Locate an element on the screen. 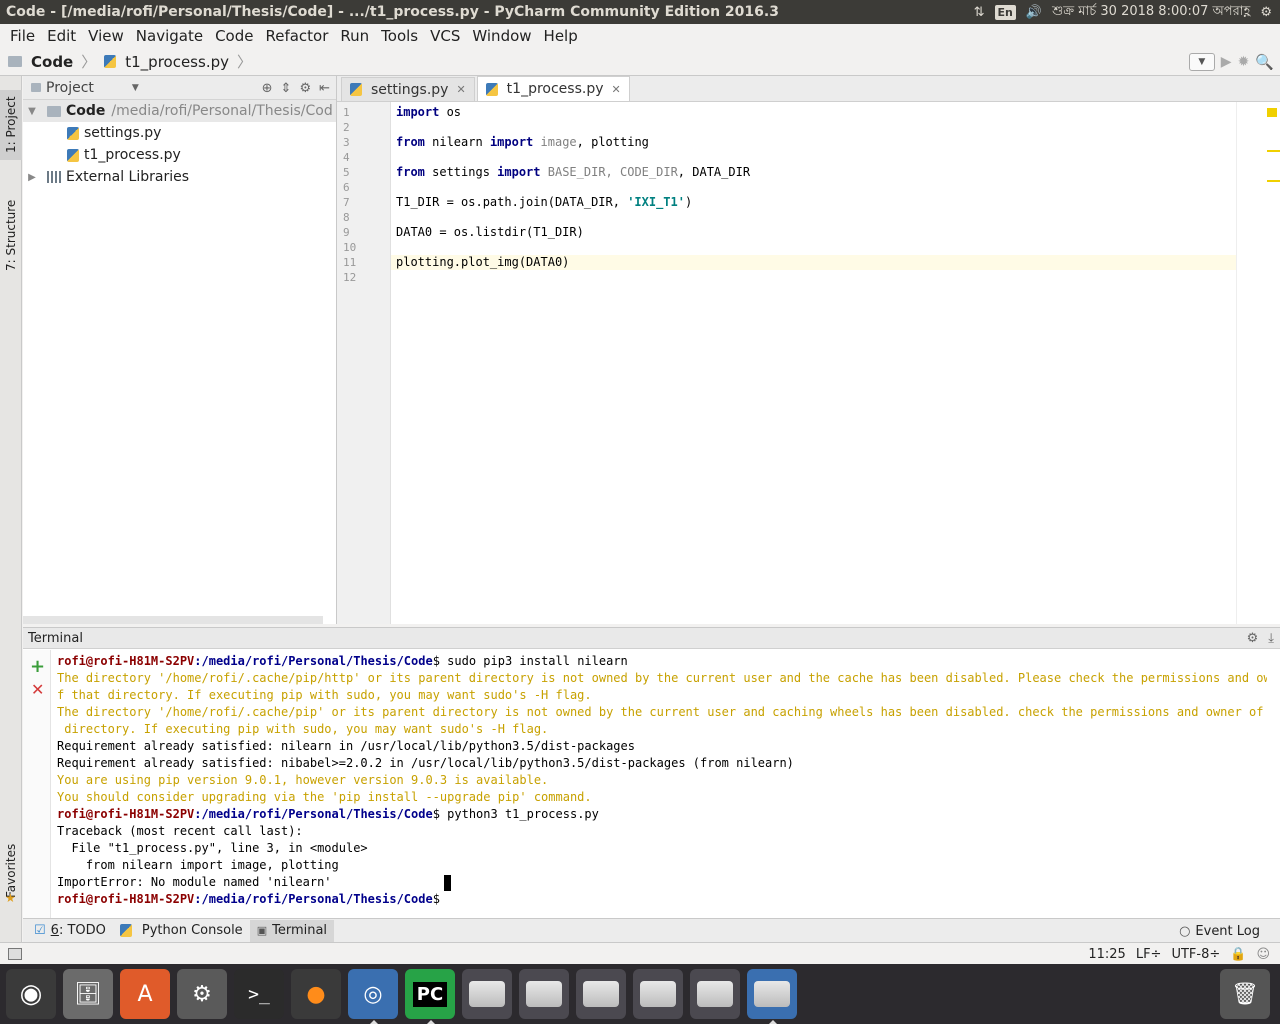 This screenshot has width=1280, height=1024. expand-right-icon: ▶ is located at coordinates (32, 177).